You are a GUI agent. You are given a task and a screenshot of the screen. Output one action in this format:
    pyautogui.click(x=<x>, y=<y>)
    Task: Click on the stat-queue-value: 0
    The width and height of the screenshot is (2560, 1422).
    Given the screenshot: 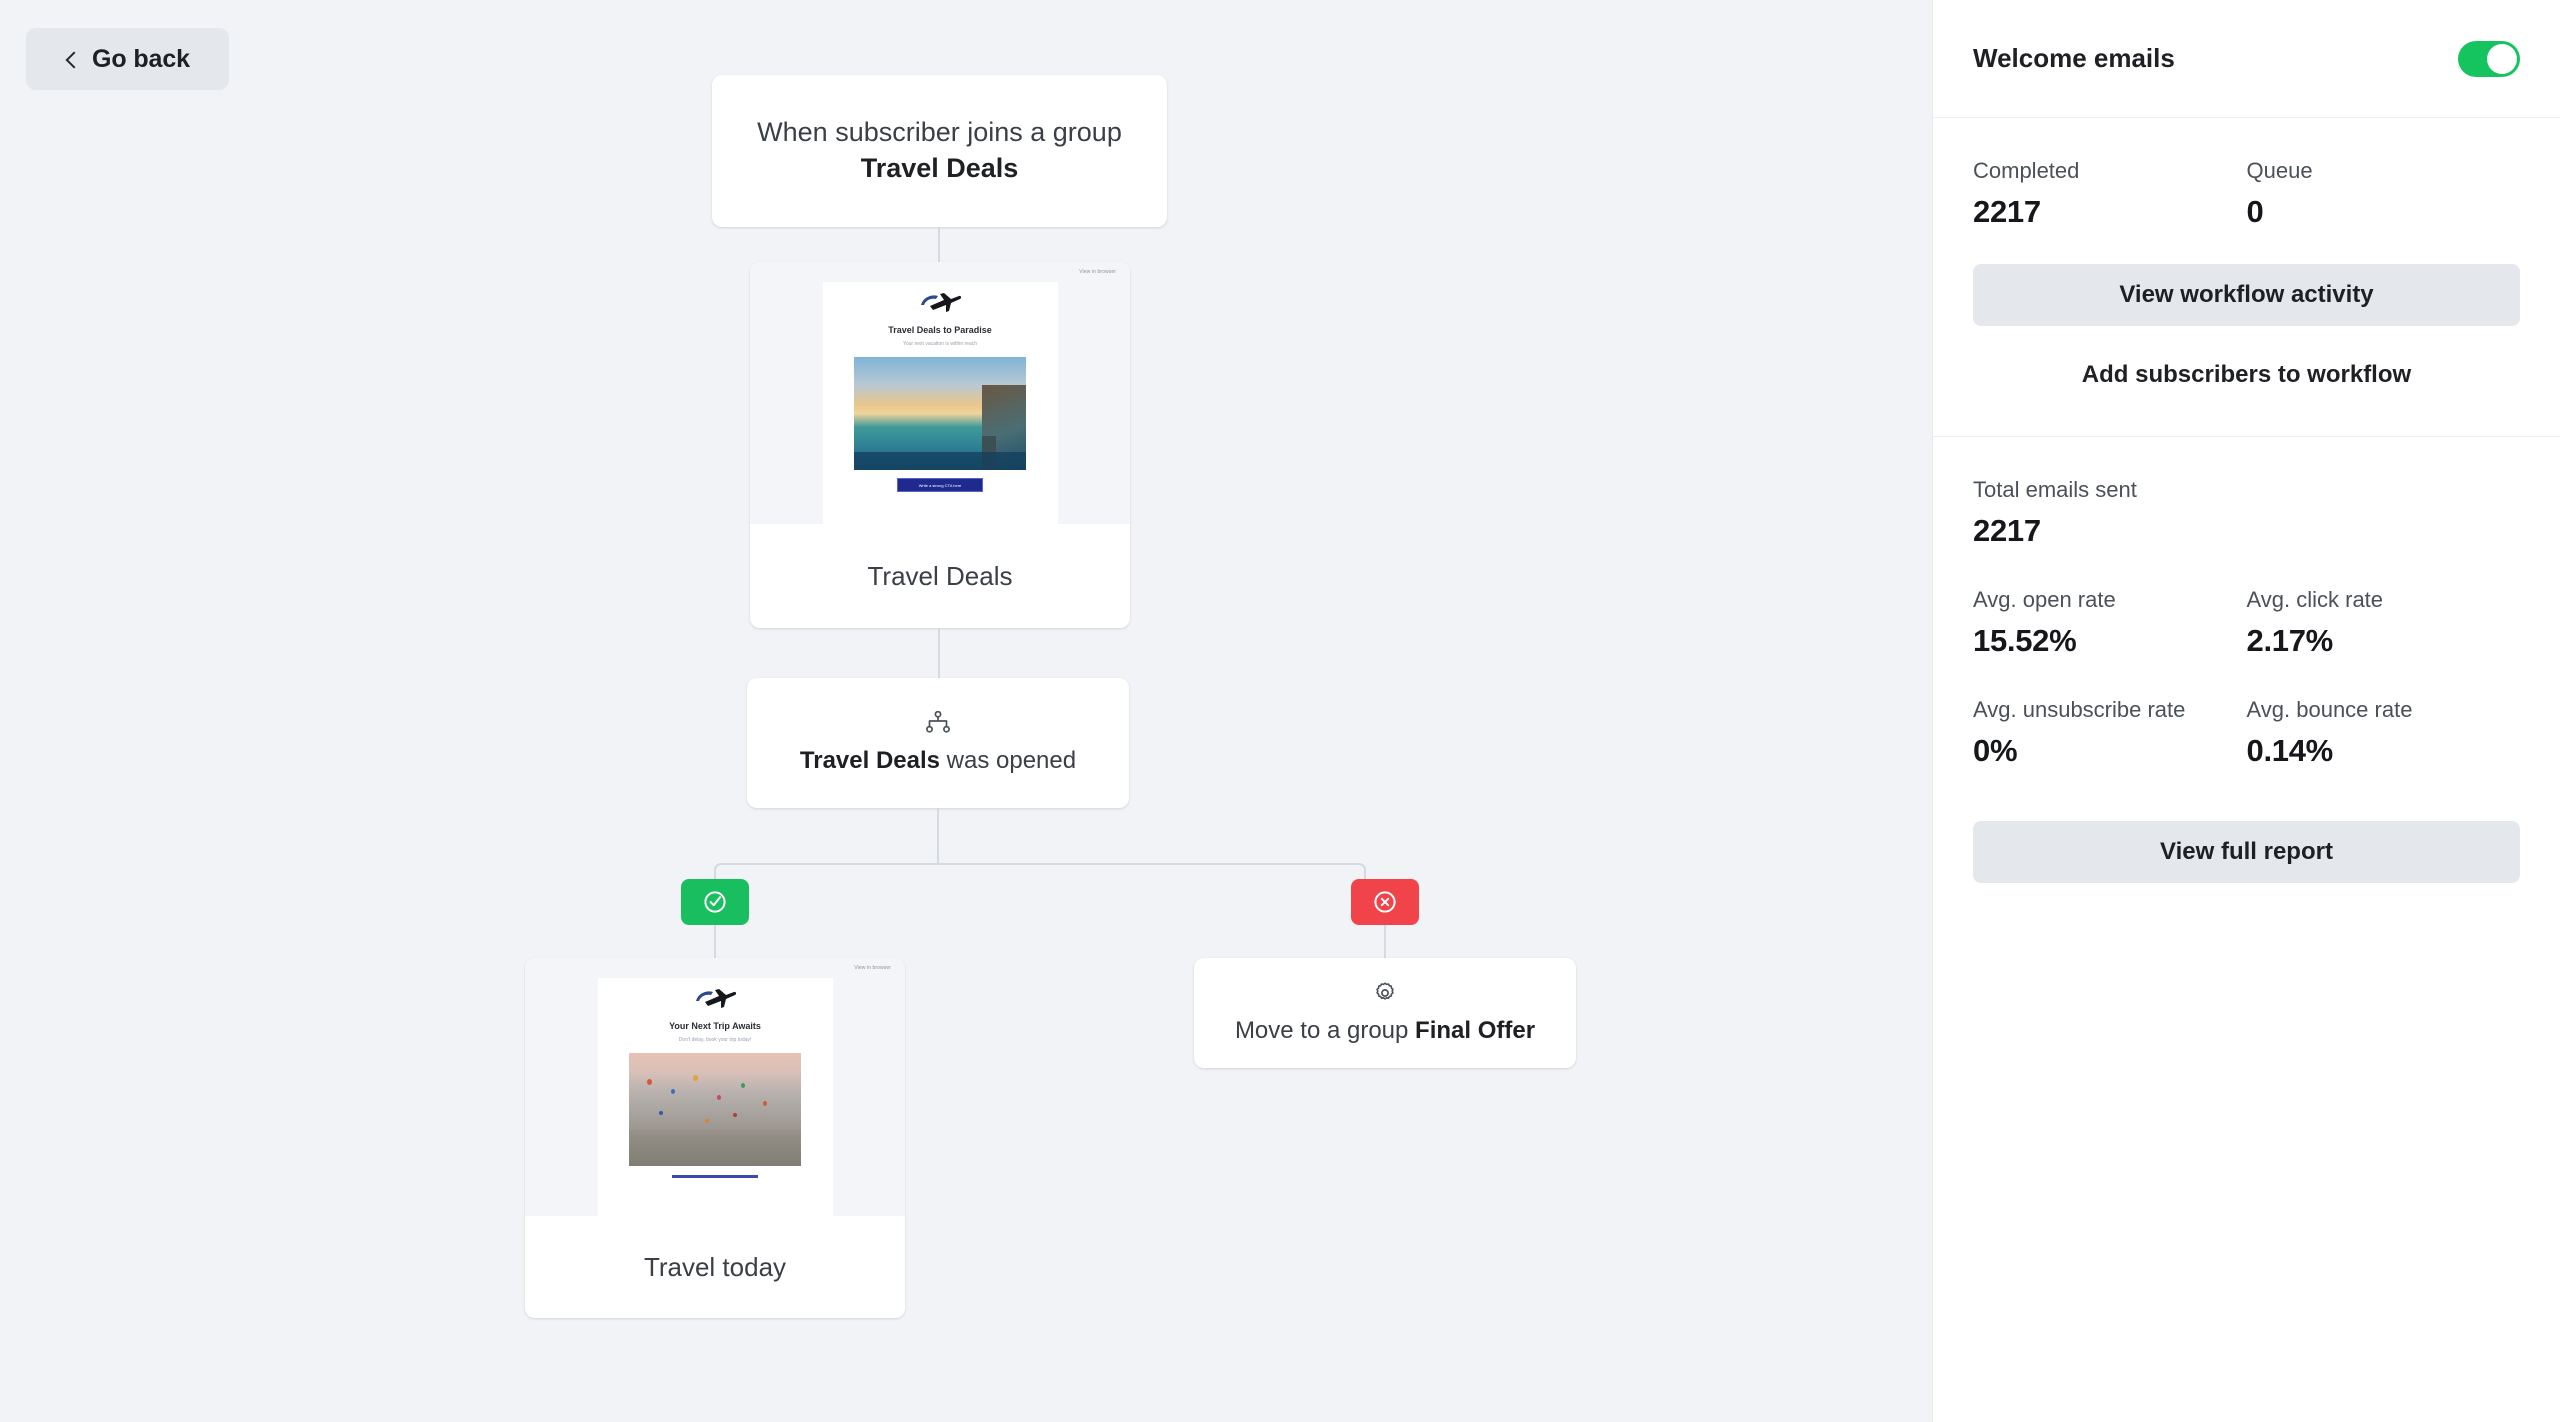 What is the action you would take?
    pyautogui.click(x=2255, y=211)
    